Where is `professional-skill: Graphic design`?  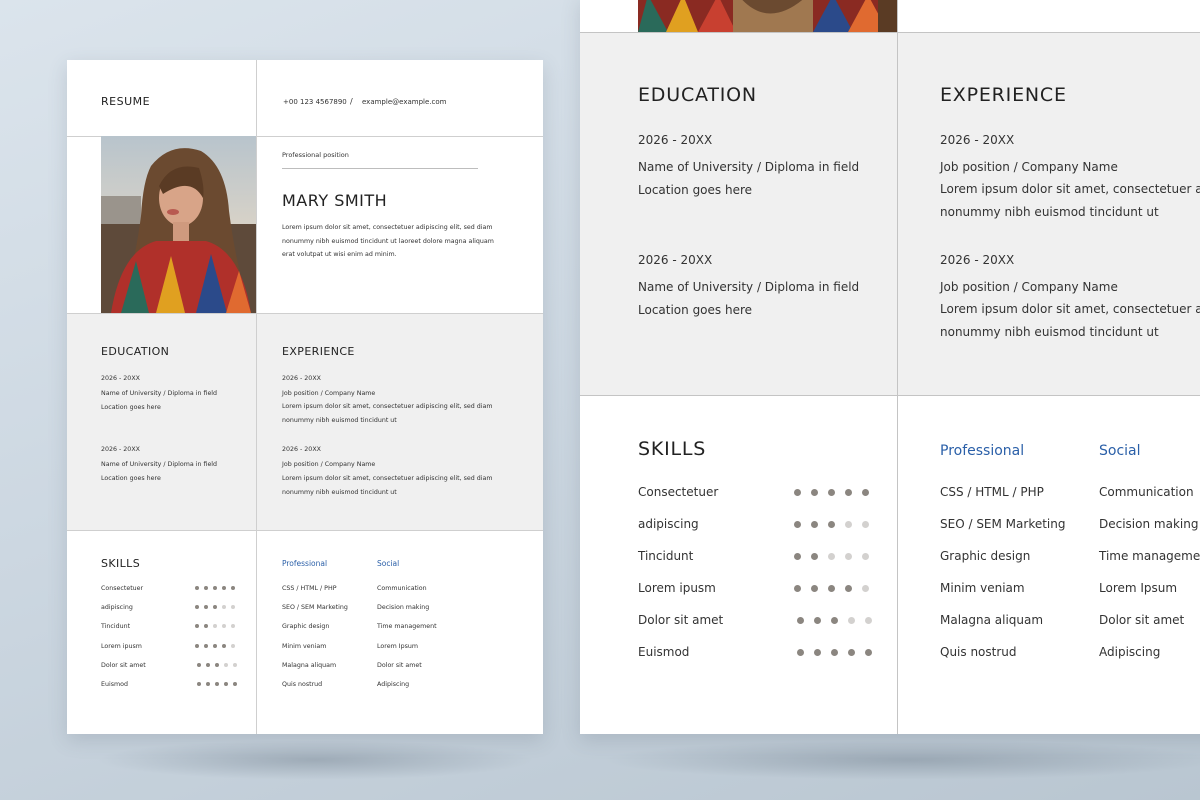 professional-skill: Graphic design is located at coordinates (985, 556).